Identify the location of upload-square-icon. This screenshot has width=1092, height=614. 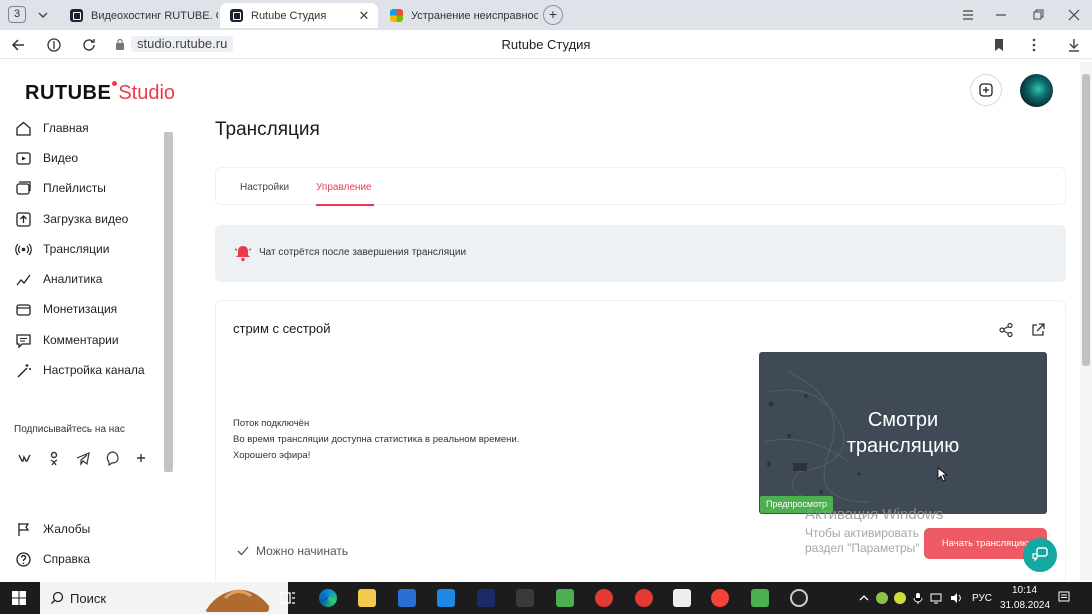
(986, 90).